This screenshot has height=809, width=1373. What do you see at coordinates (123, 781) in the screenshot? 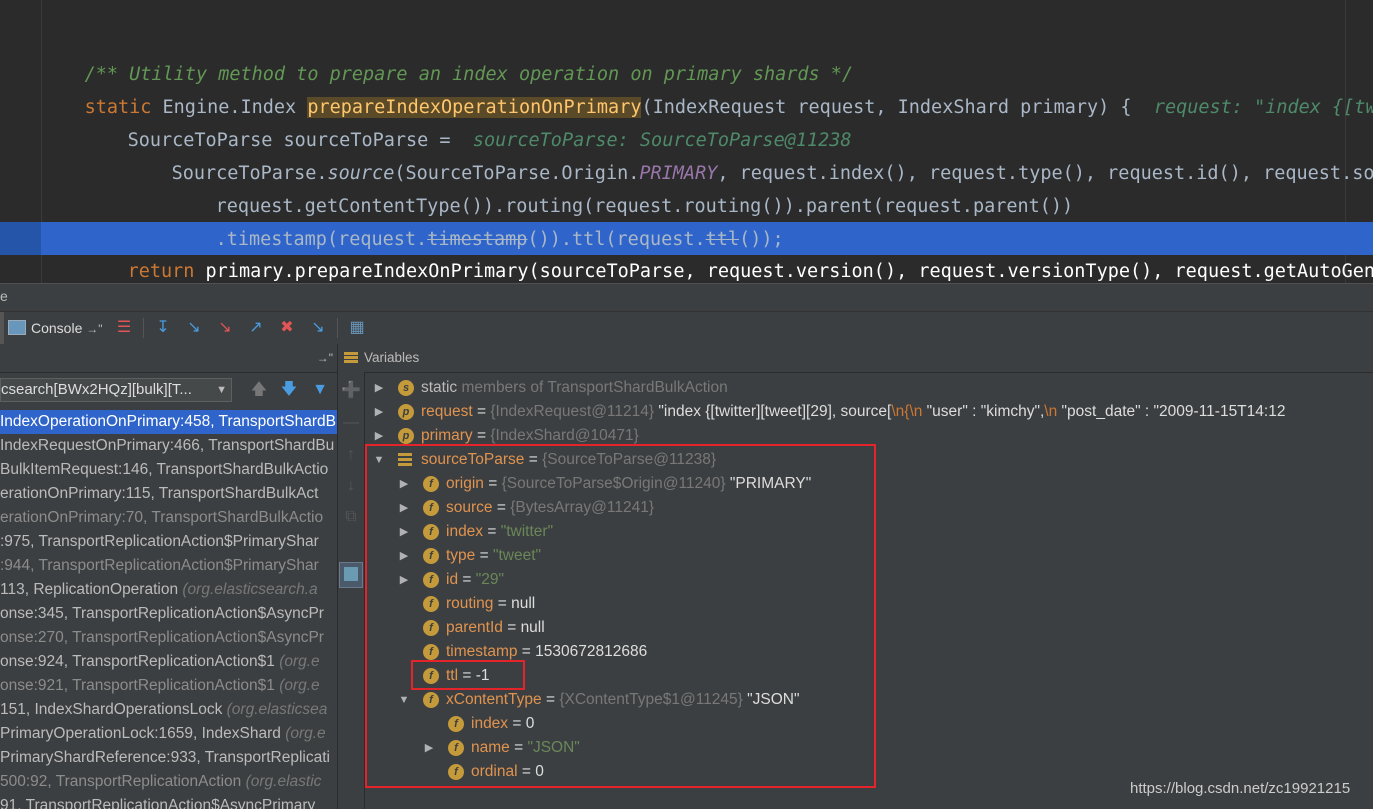
I see `frame-text: 500:92, TransportReplicationAction` at bounding box center [123, 781].